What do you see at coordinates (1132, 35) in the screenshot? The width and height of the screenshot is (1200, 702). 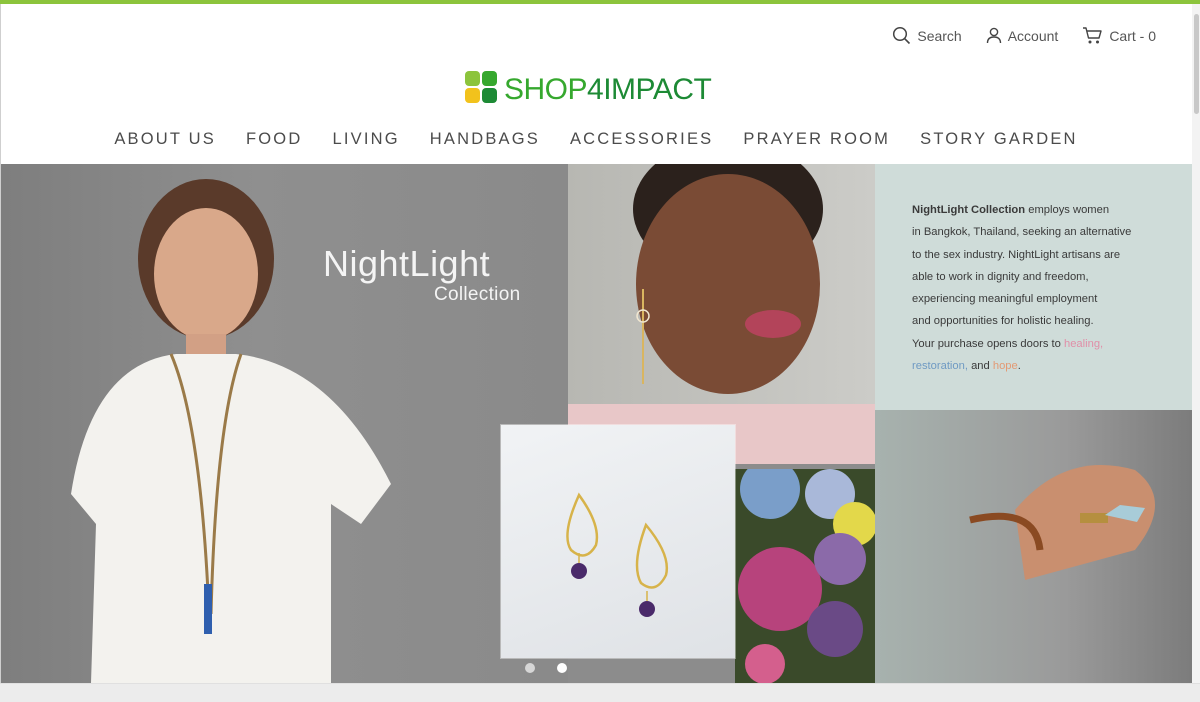 I see `cart-label: Cart - 0` at bounding box center [1132, 35].